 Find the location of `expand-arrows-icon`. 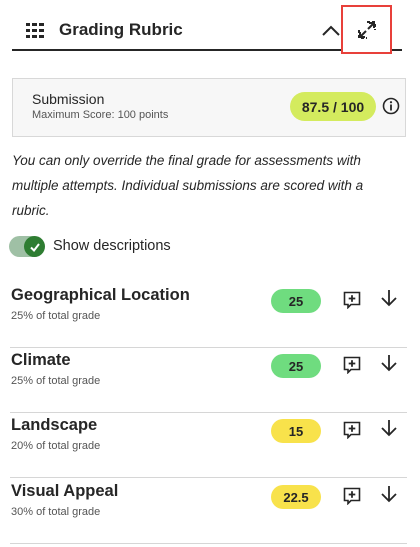

expand-arrows-icon is located at coordinates (366, 29).